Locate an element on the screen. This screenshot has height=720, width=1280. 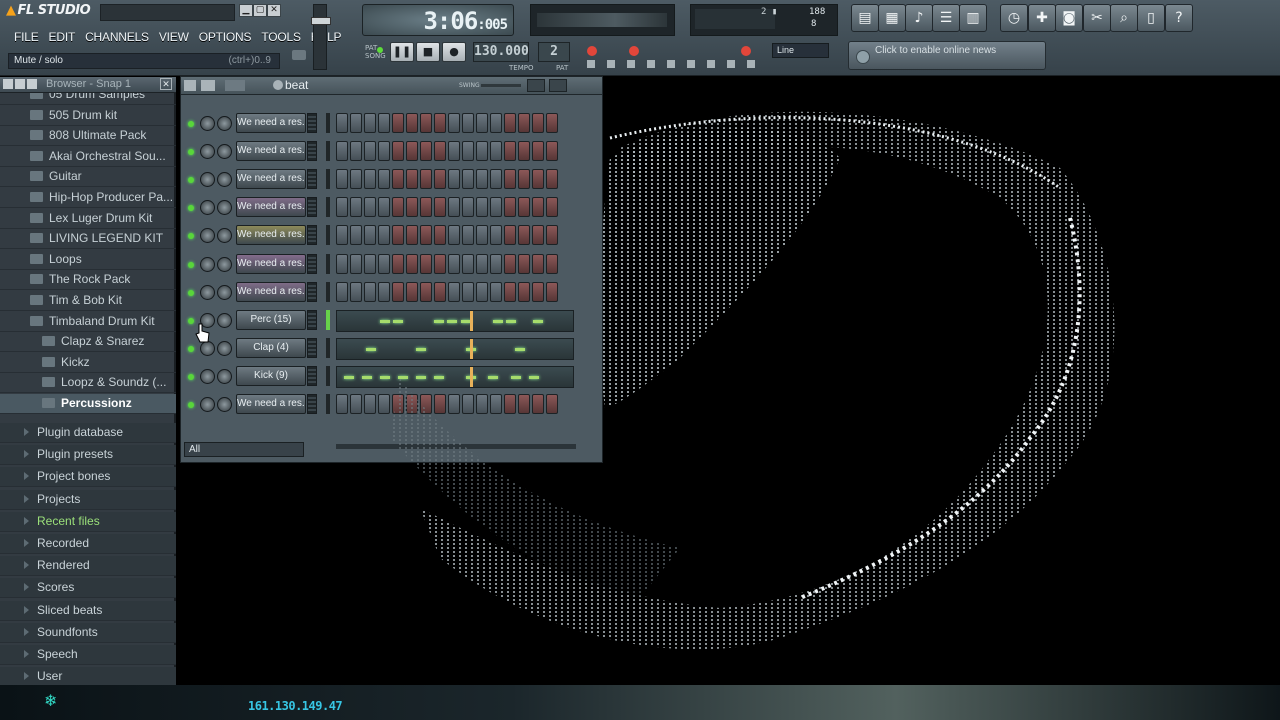
typing-keyboard-led is located at coordinates (634, 51).